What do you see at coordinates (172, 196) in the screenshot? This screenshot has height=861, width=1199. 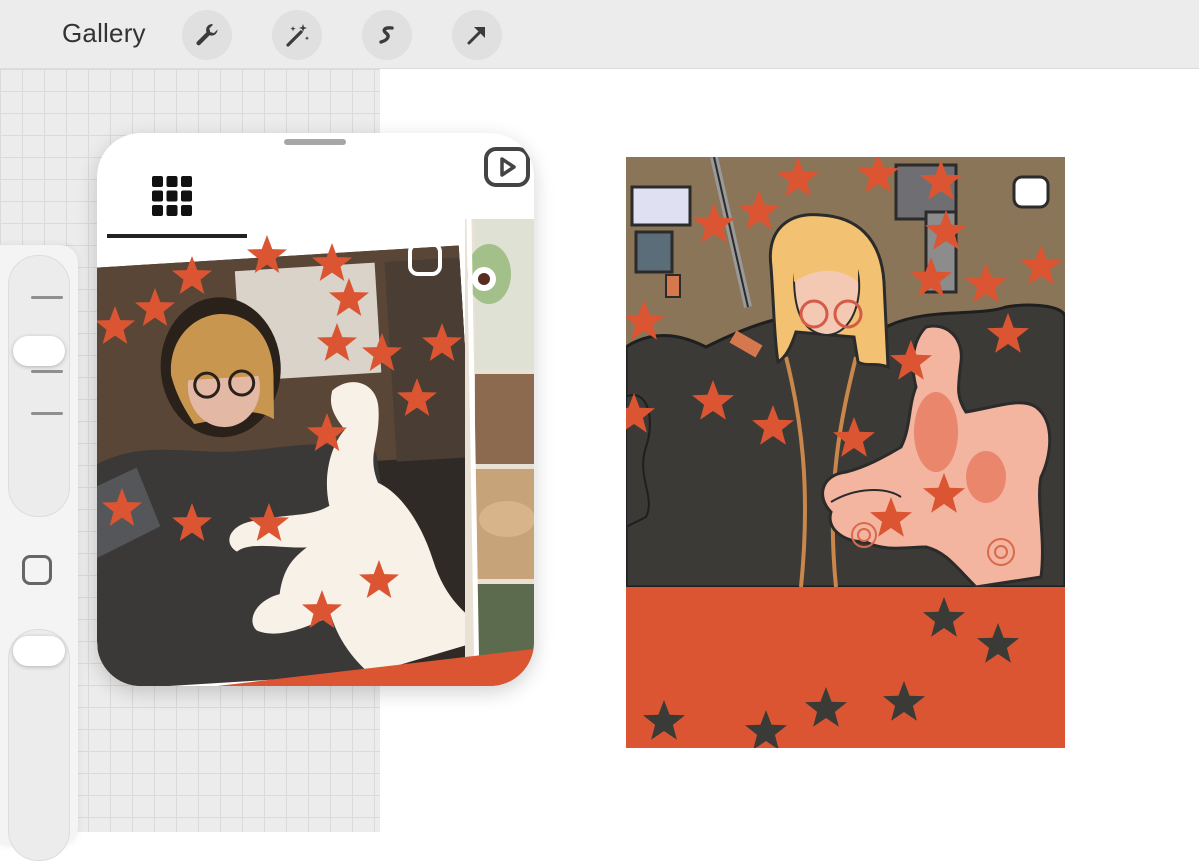 I see `grid-icon` at bounding box center [172, 196].